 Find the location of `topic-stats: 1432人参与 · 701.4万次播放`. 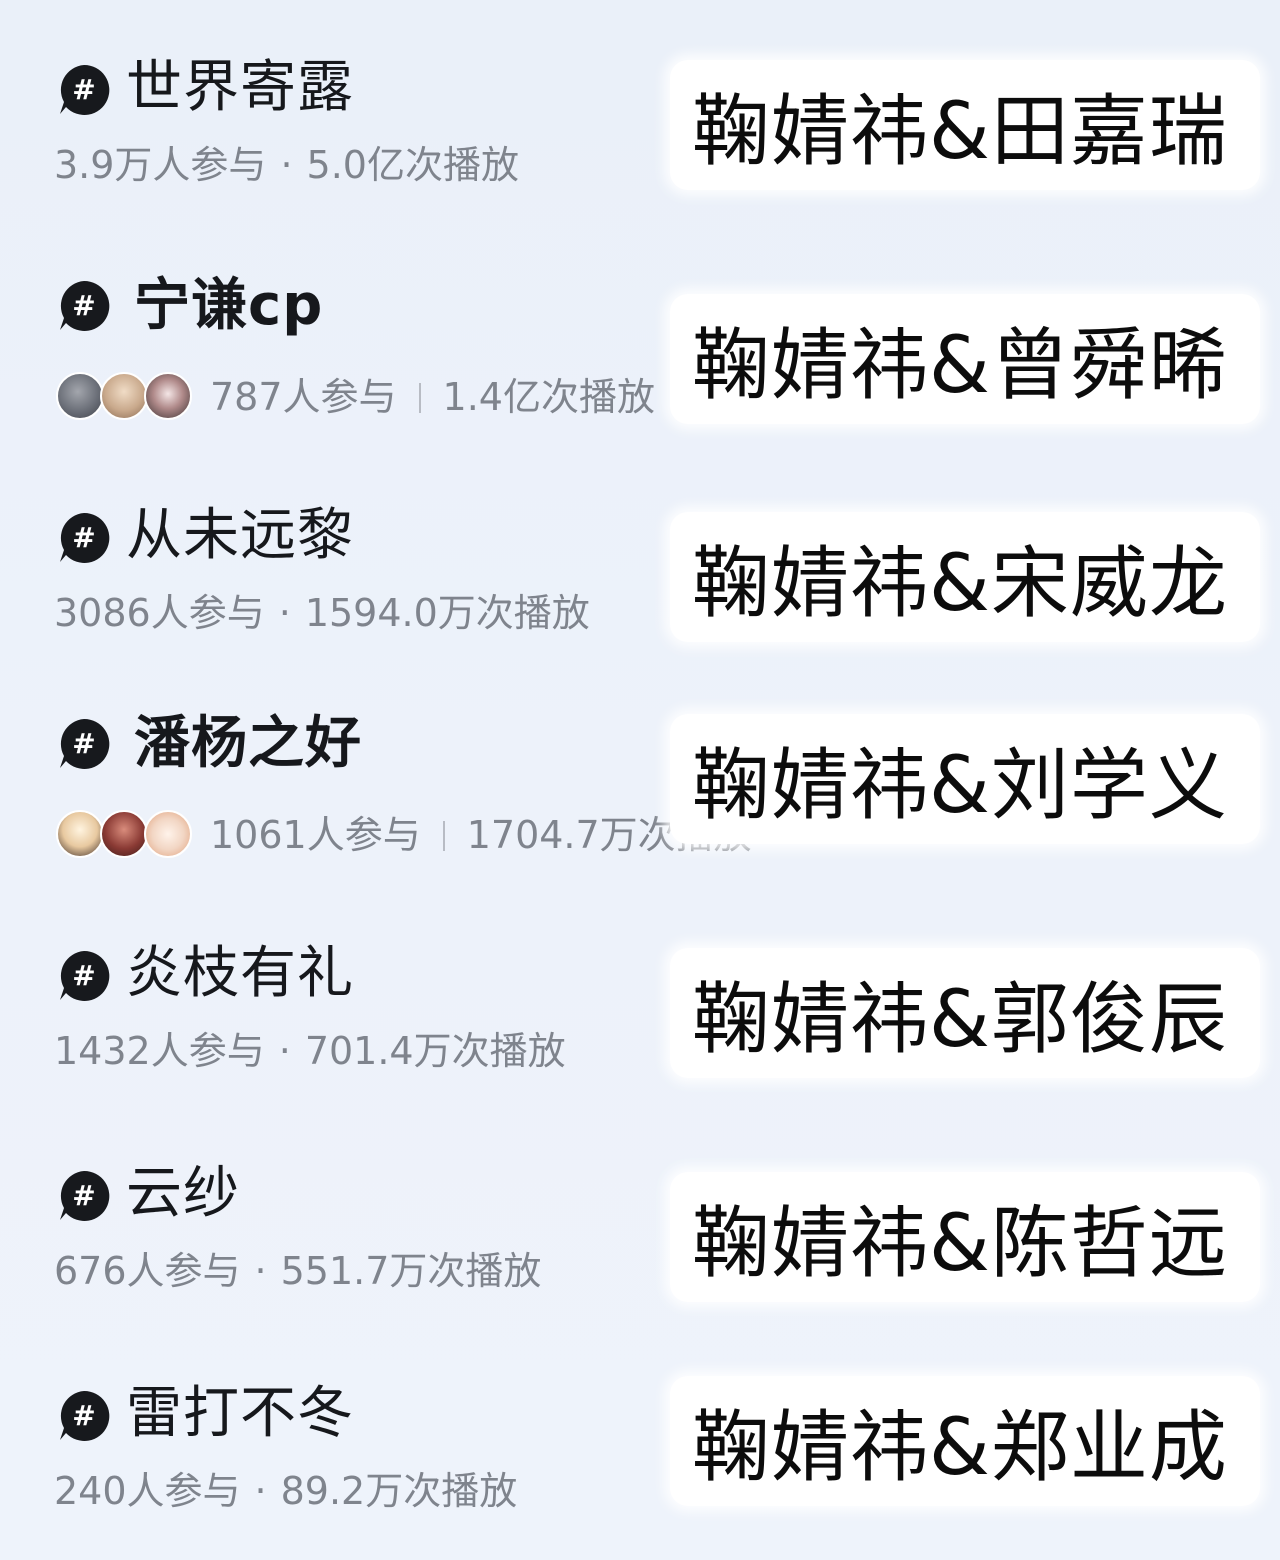

topic-stats: 1432人参与 · 701.4万次播放 is located at coordinates (310, 1051).